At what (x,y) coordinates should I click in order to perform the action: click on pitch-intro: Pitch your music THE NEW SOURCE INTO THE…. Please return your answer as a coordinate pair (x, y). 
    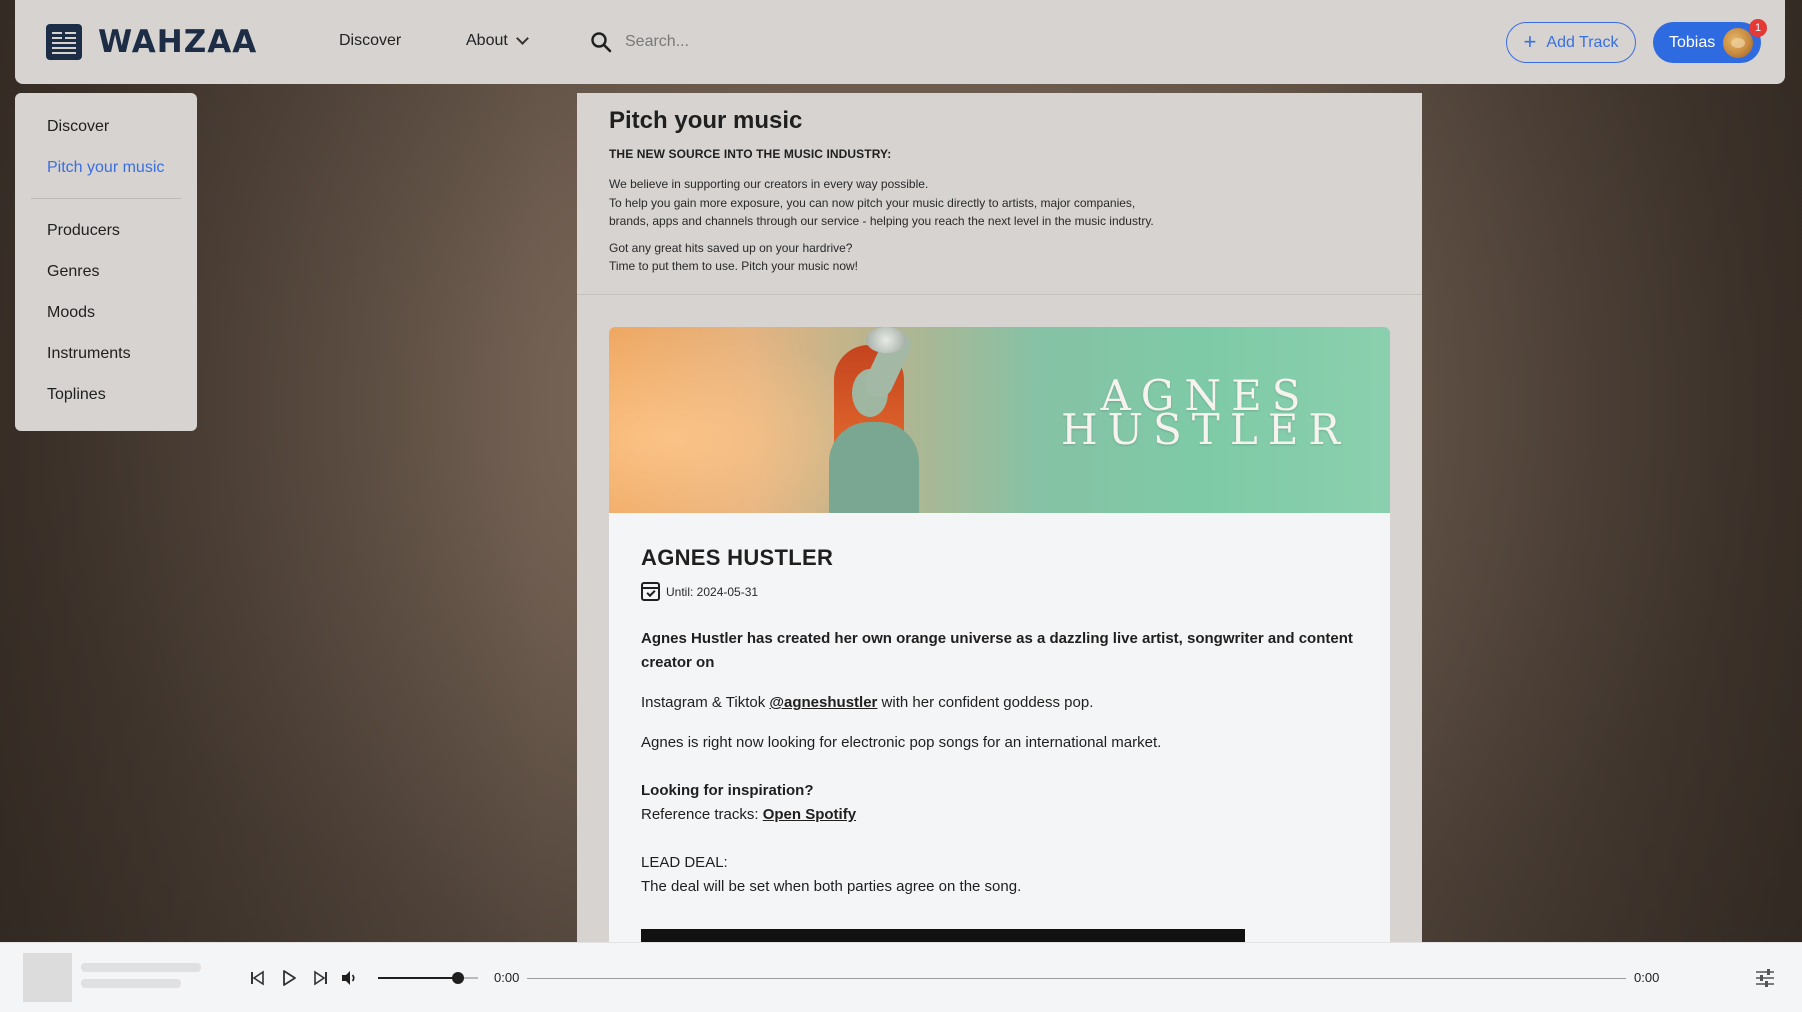
    Looking at the image, I should click on (999, 194).